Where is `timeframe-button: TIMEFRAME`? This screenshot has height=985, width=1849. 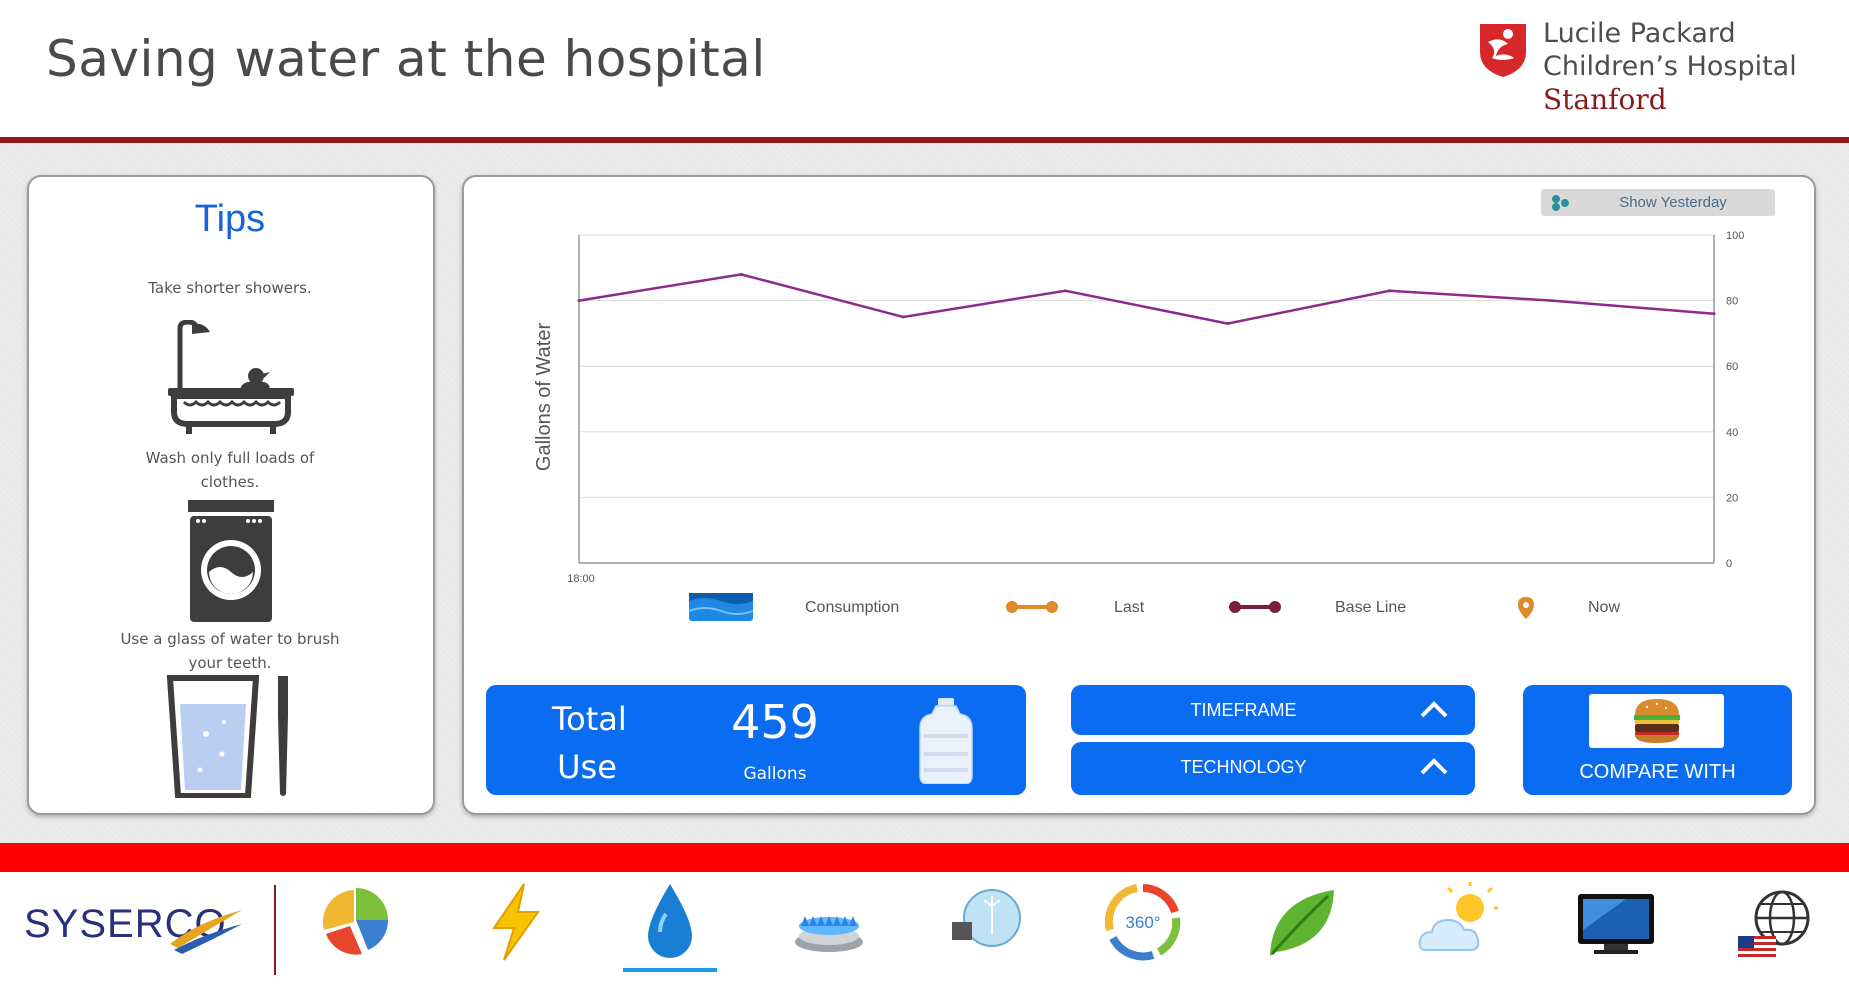
timeframe-button: TIMEFRAME is located at coordinates (1273, 710).